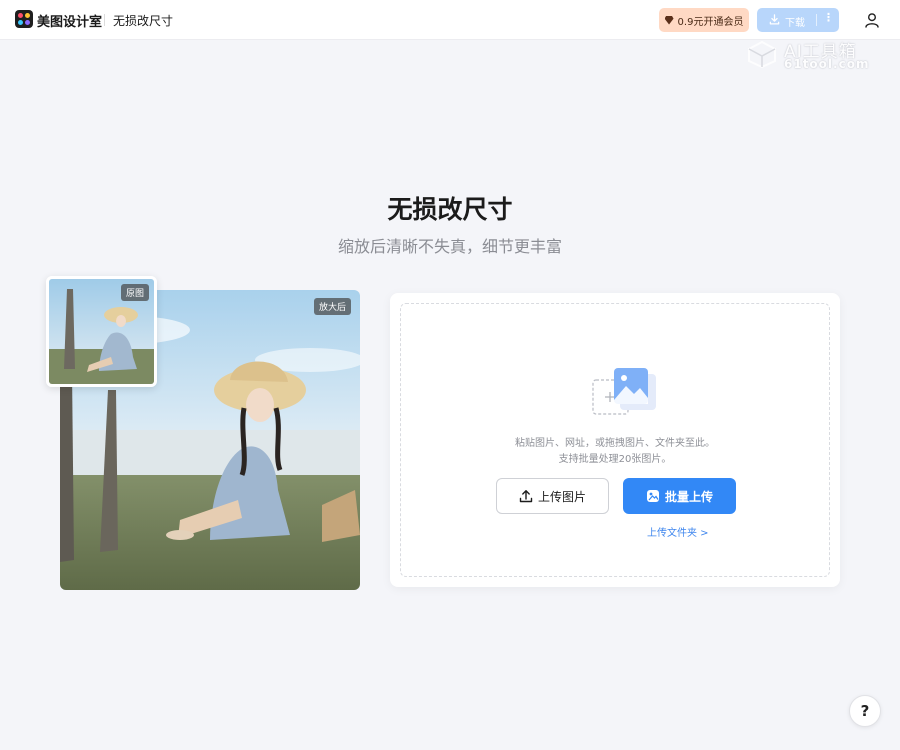 This screenshot has height=750, width=900. Describe the element at coordinates (615, 459) in the screenshot. I see `upload-hint-line2: 支持批量处理20张图片。` at that location.